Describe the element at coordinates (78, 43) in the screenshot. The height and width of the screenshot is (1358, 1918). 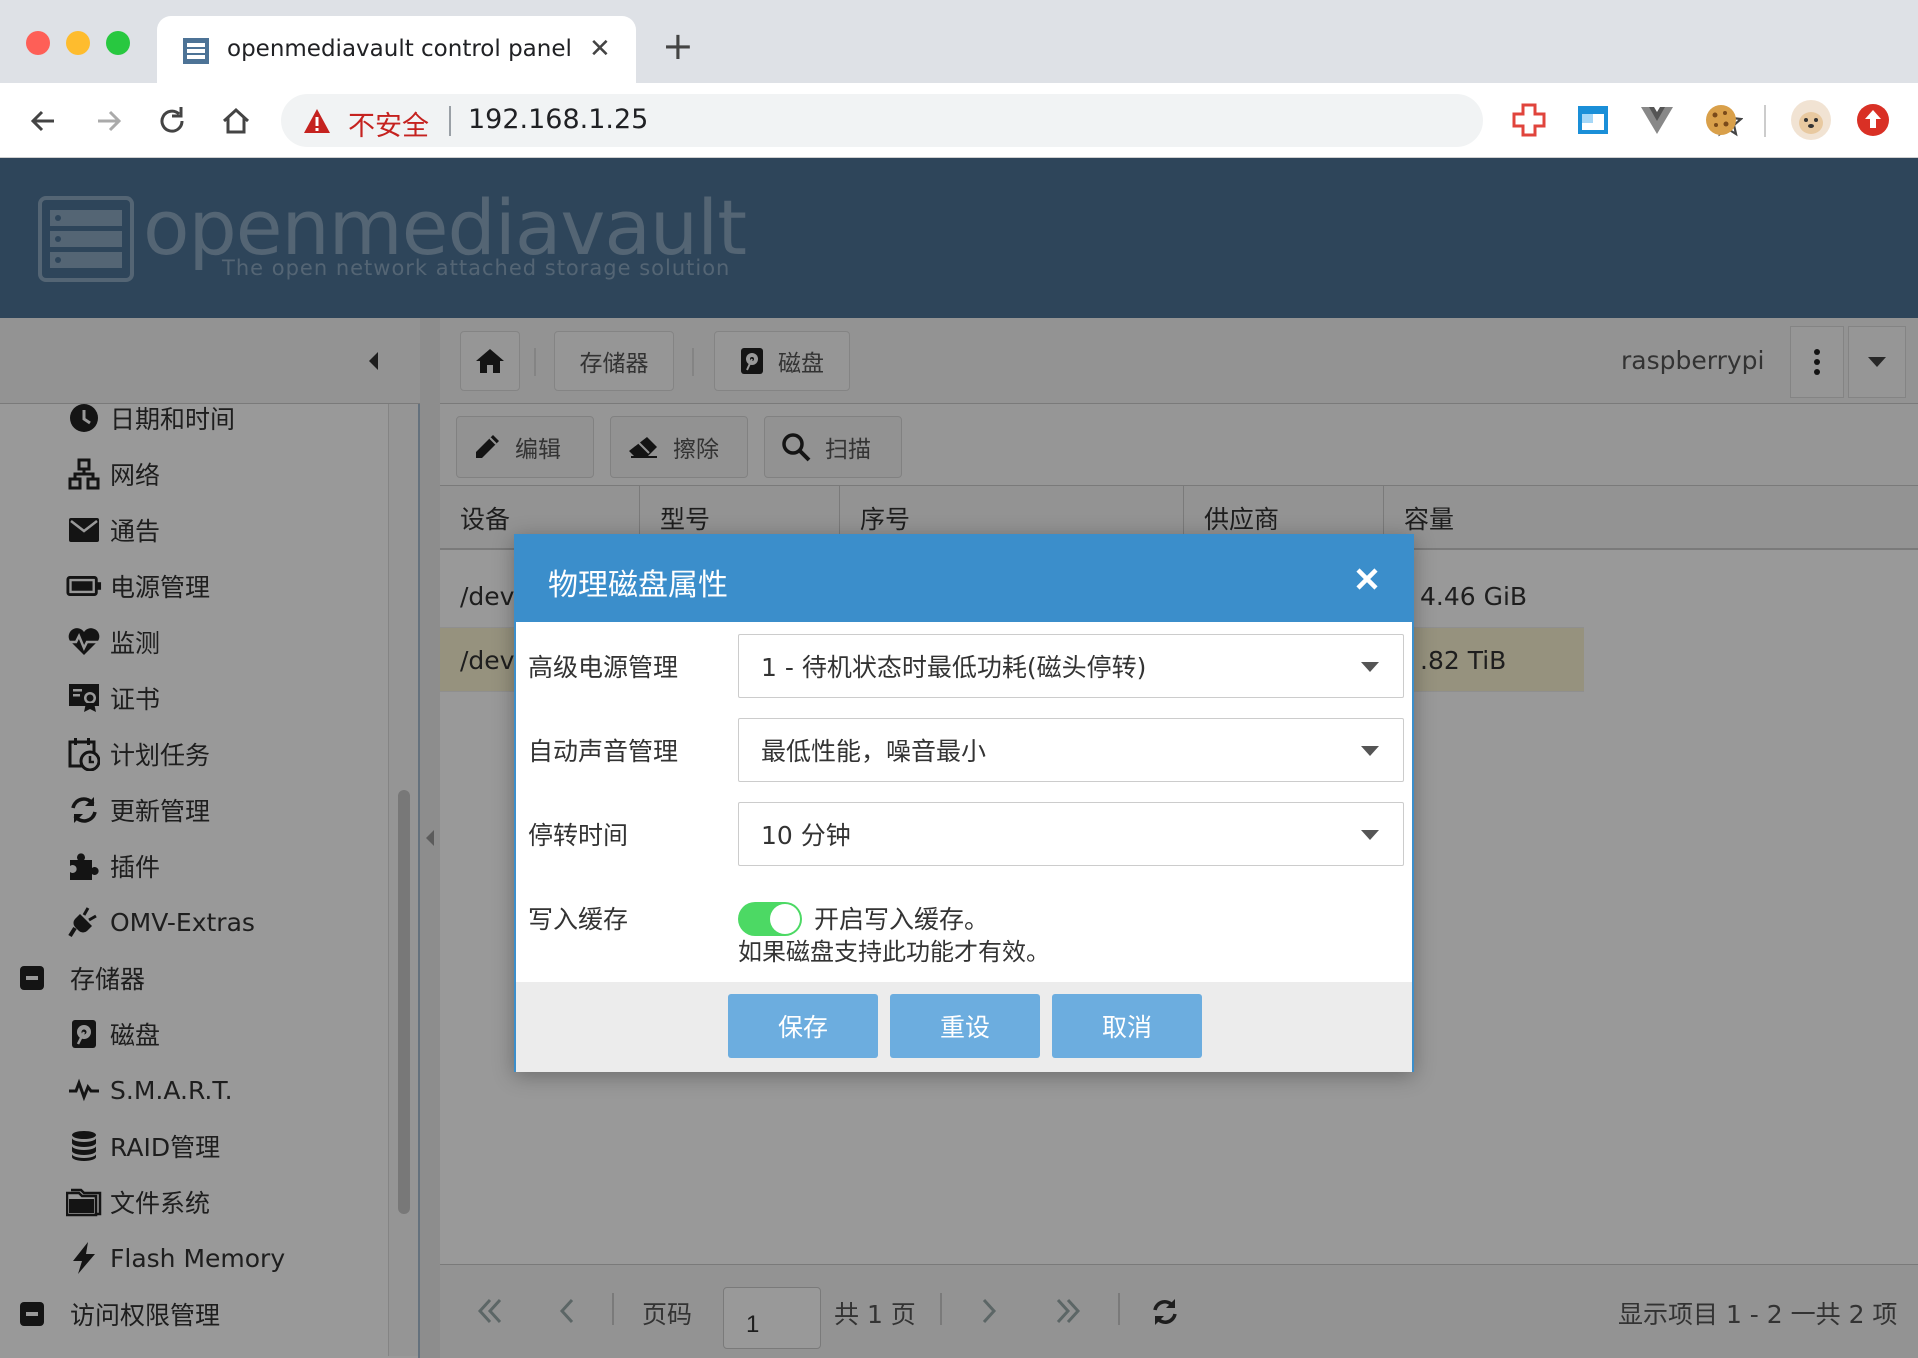
I see `minimize-window-button` at that location.